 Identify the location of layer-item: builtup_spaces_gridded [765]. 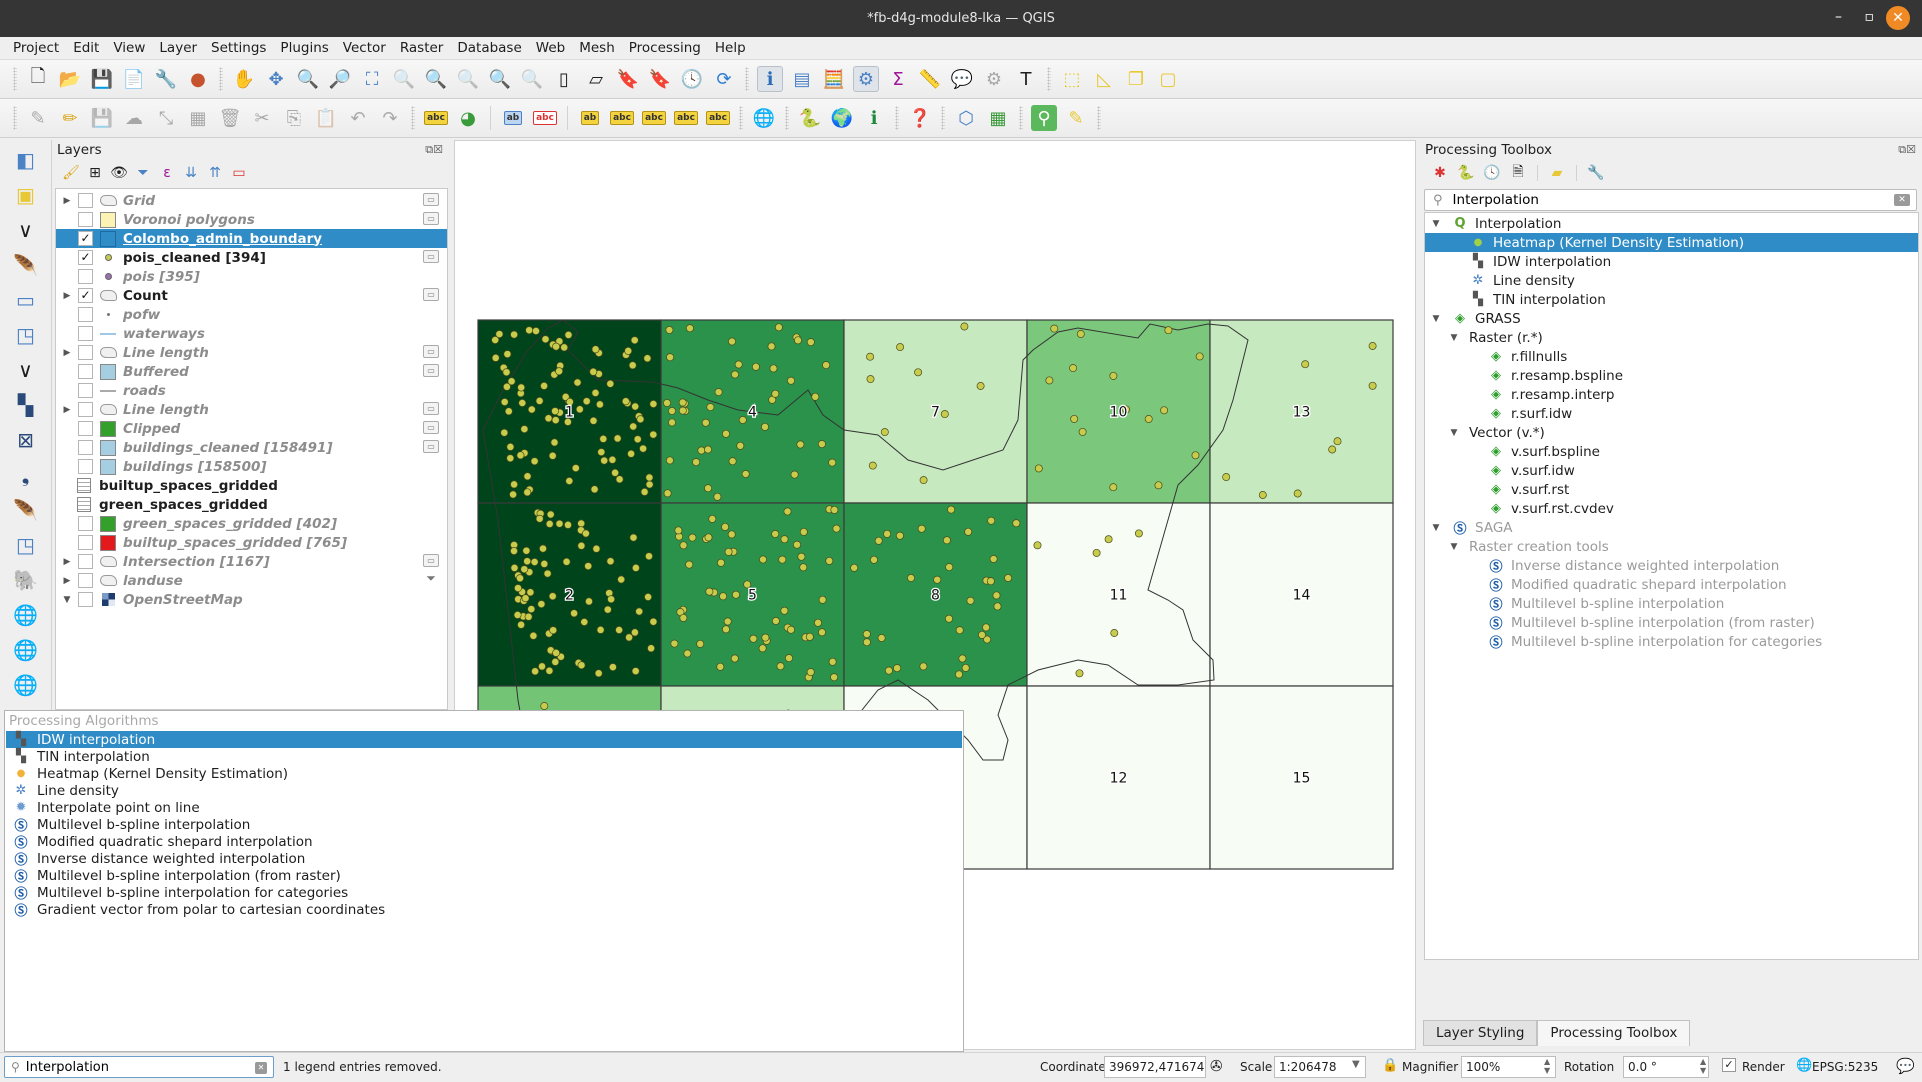
(251, 542).